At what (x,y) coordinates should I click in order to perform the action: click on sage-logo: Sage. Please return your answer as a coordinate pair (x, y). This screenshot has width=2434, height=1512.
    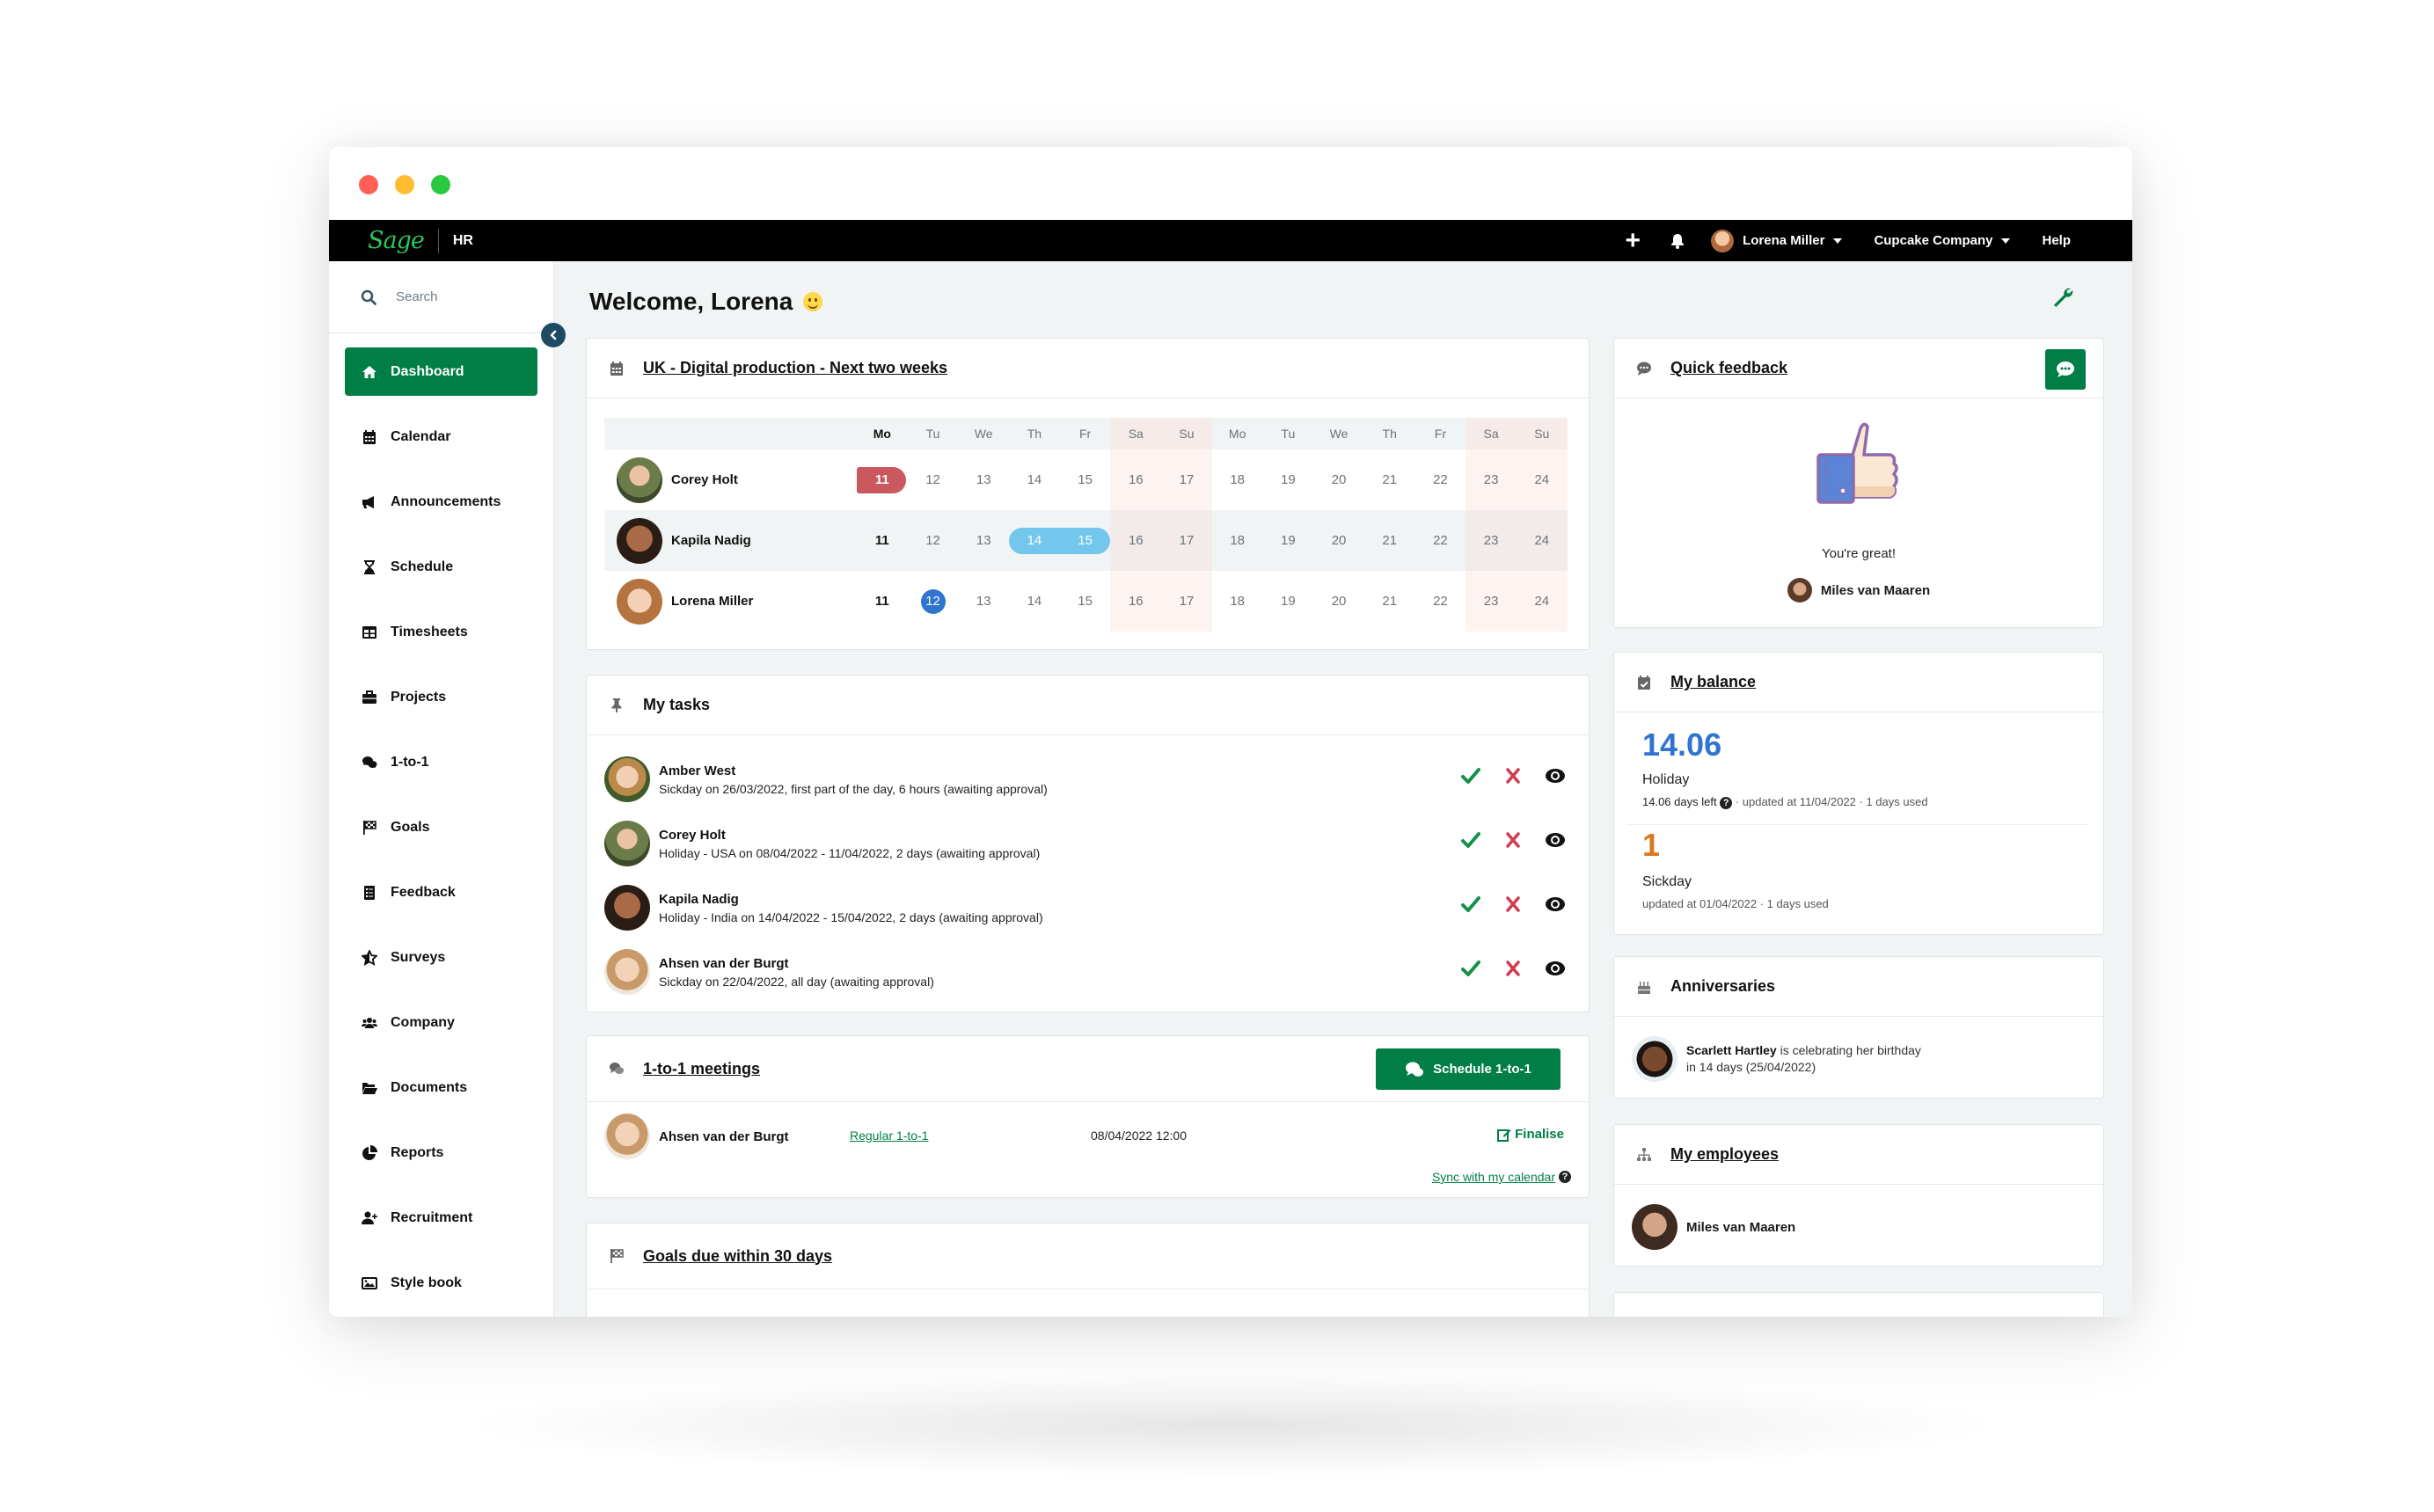
    Looking at the image, I should click on (396, 240).